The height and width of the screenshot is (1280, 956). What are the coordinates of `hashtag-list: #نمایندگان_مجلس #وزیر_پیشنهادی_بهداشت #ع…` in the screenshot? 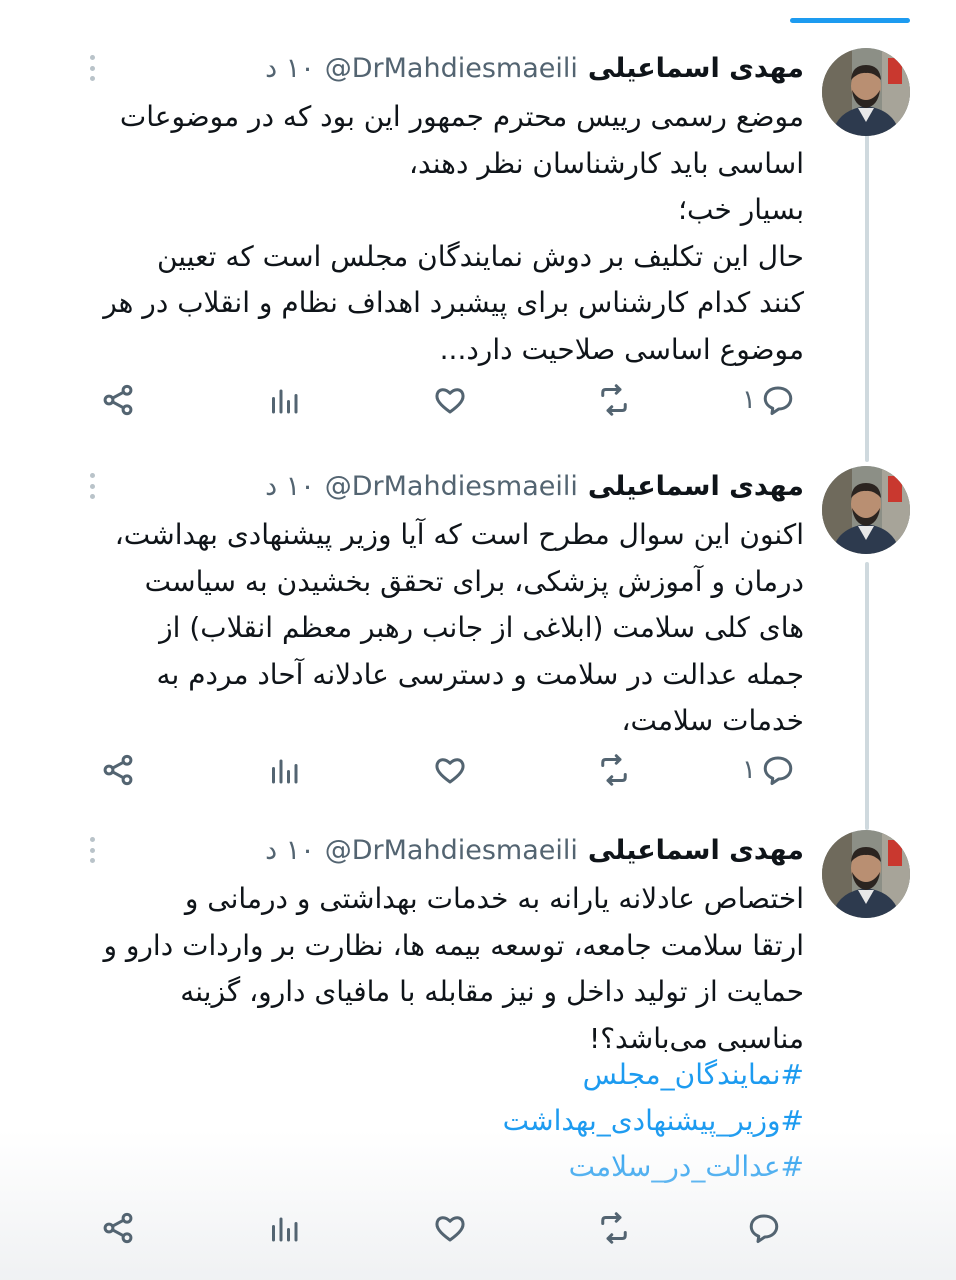 It's located at (439, 1121).